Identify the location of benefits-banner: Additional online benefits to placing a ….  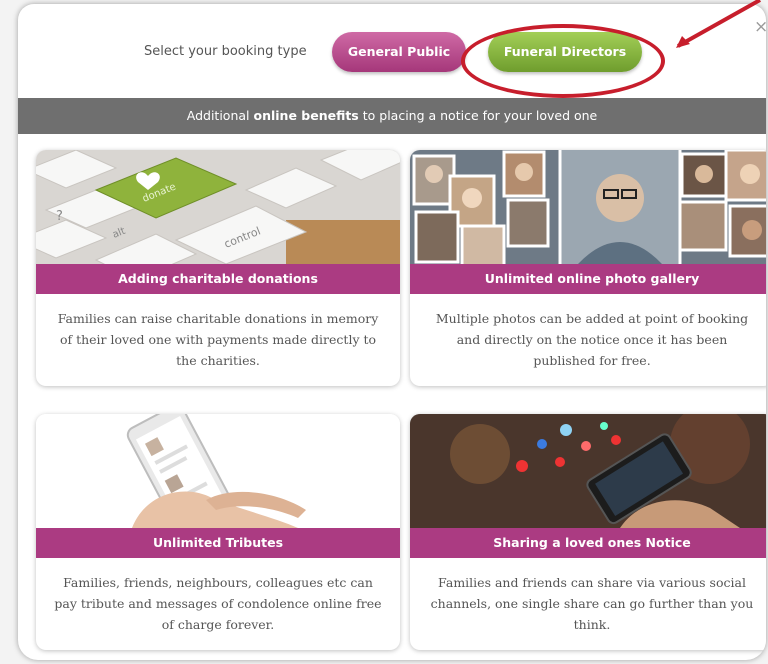
(392, 116).